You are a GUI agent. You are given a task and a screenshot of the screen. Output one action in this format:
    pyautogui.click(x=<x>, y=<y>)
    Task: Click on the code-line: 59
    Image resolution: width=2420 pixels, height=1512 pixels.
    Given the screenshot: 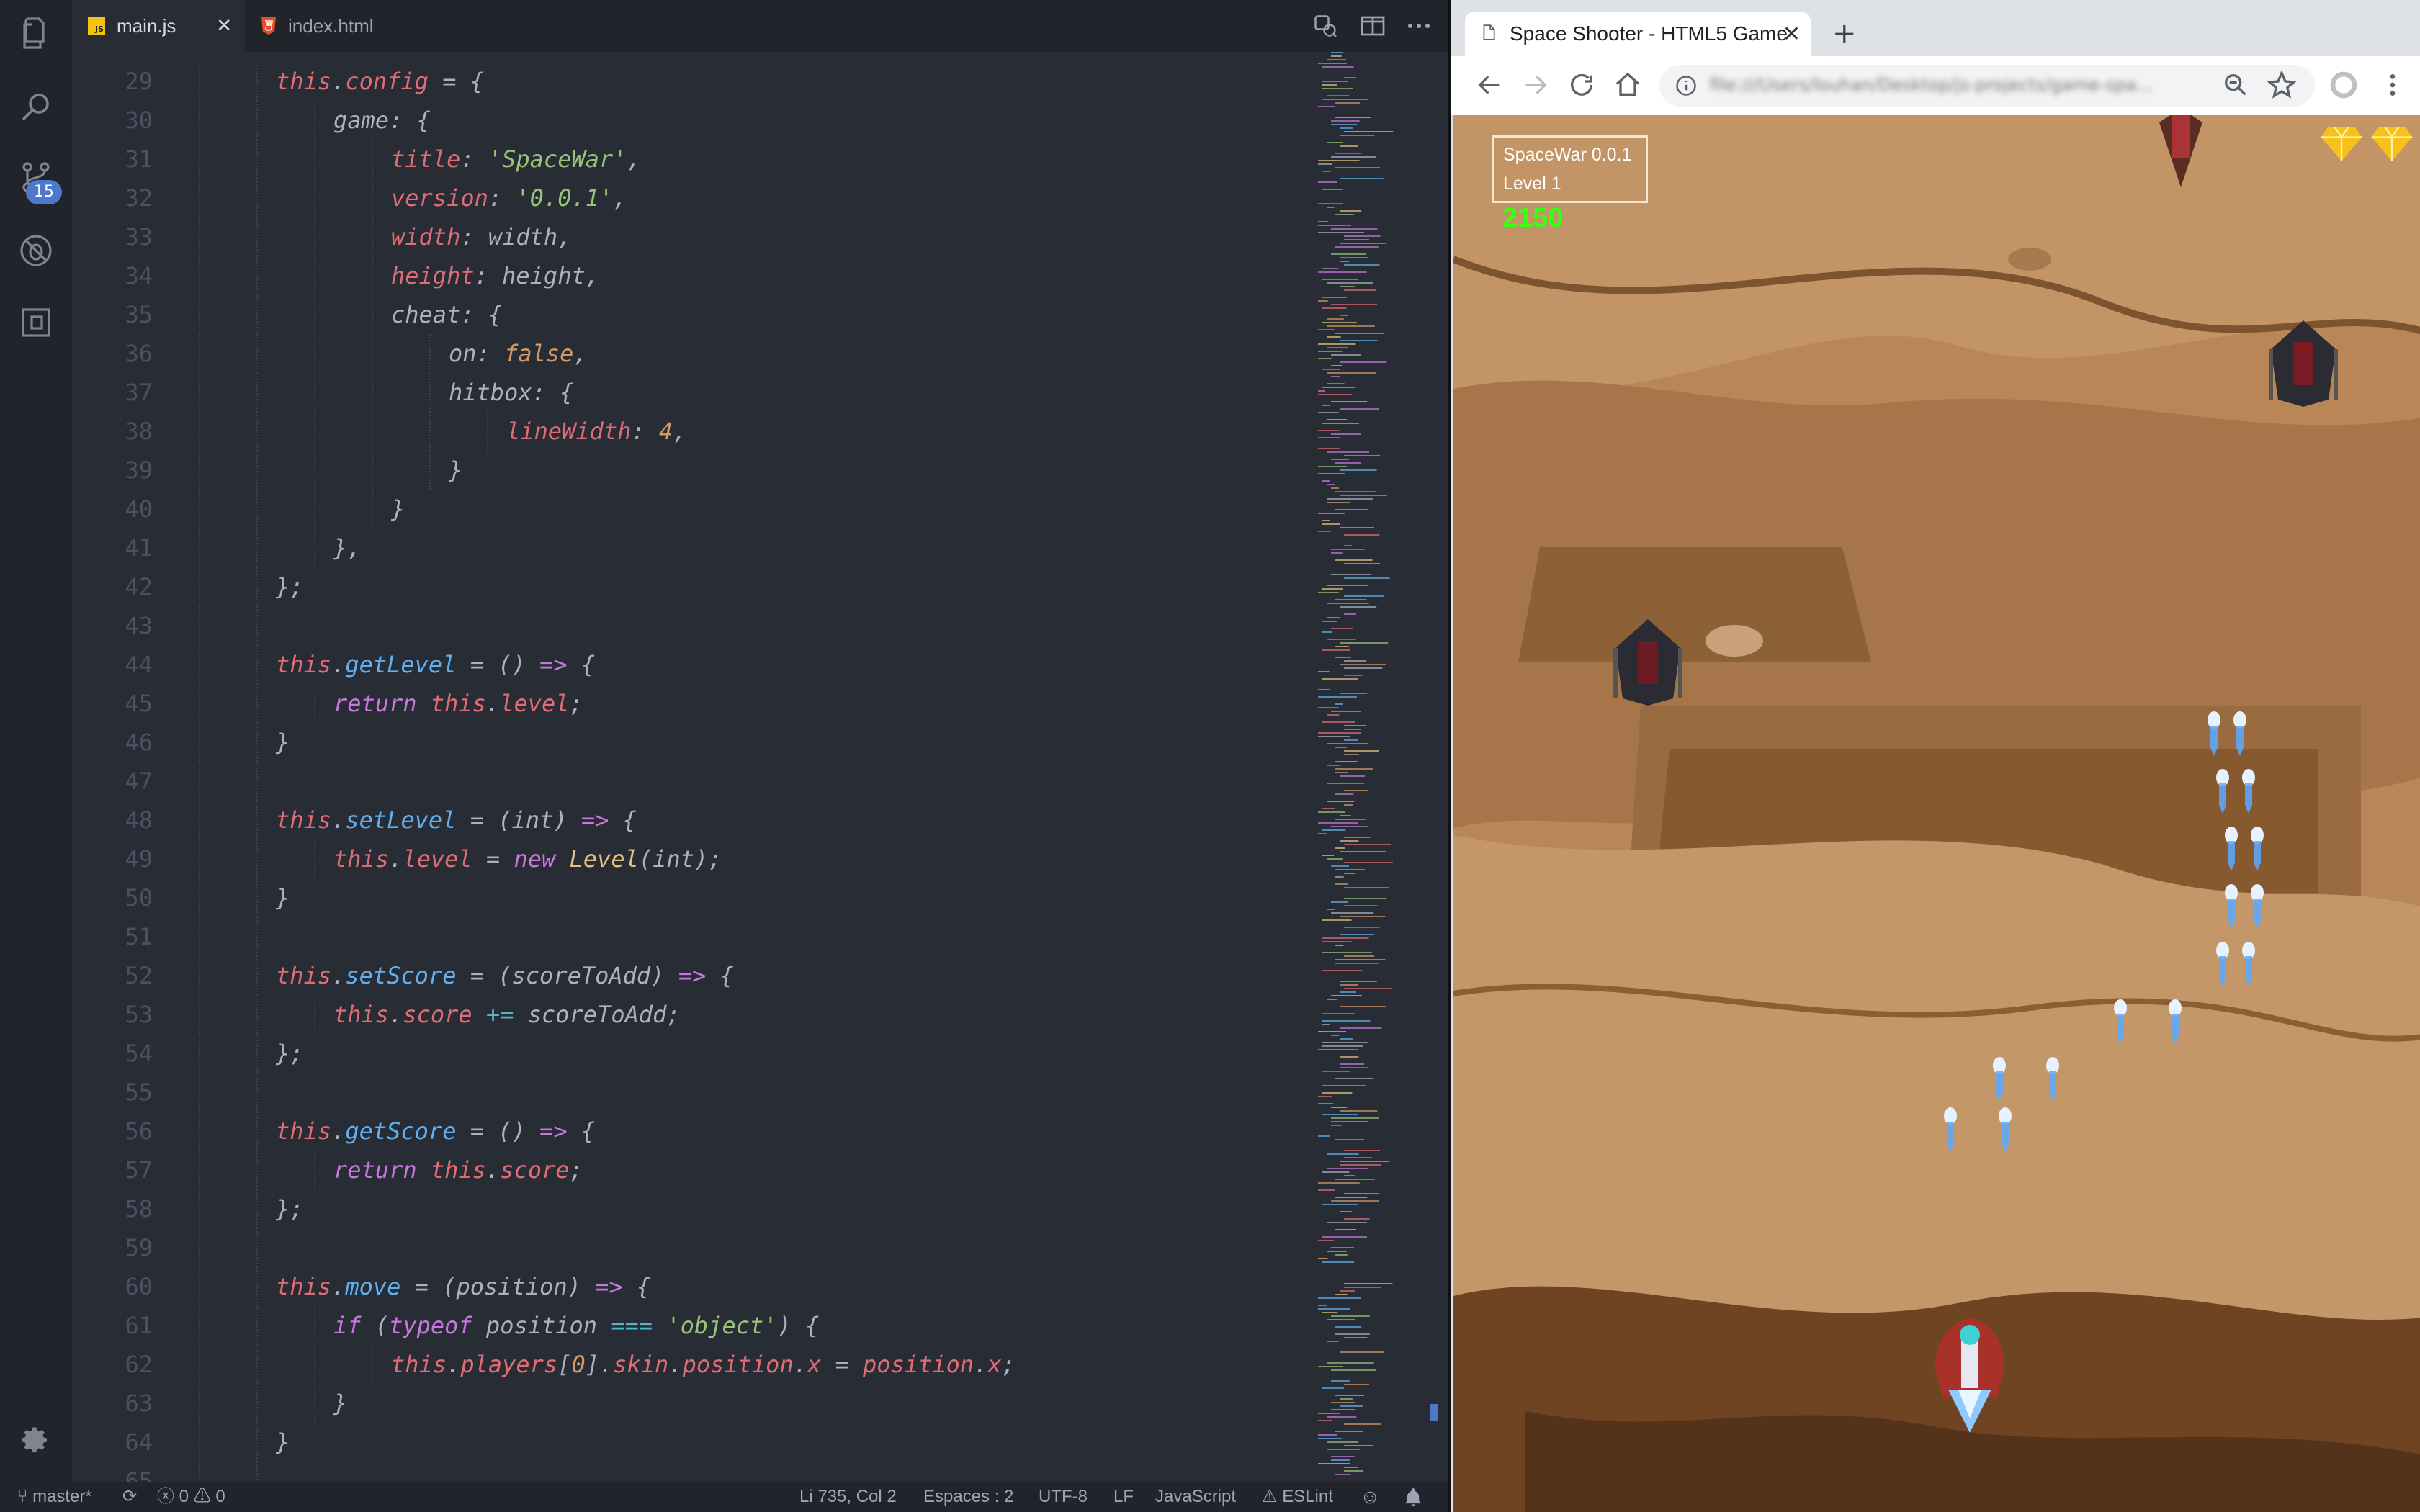 What is the action you would take?
    pyautogui.click(x=684, y=1247)
    